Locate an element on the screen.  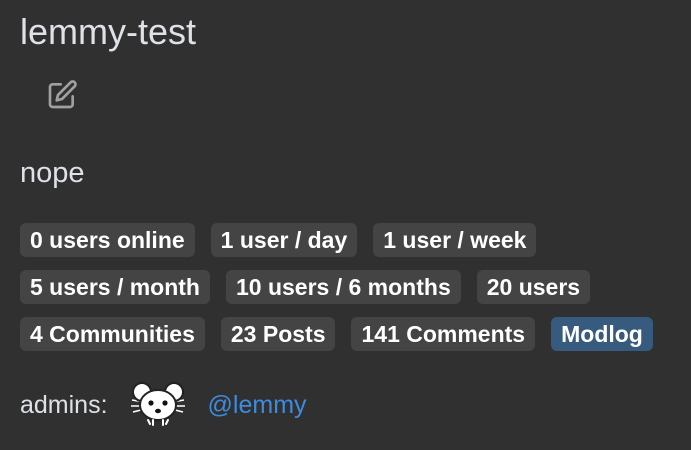
posts-badge: 23 Posts is located at coordinates (278, 334).